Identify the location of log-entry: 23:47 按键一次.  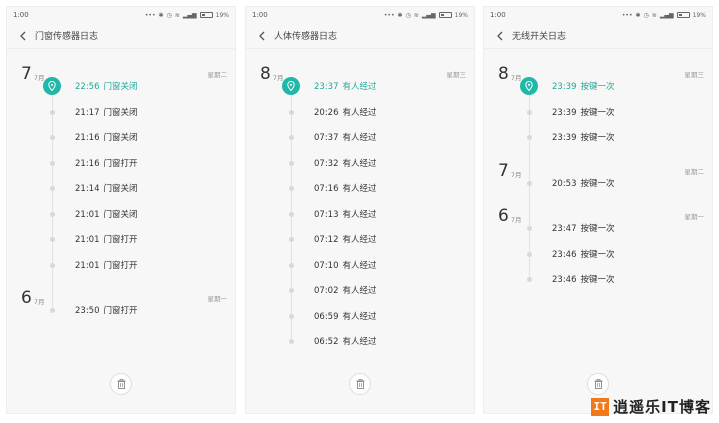
(598, 228).